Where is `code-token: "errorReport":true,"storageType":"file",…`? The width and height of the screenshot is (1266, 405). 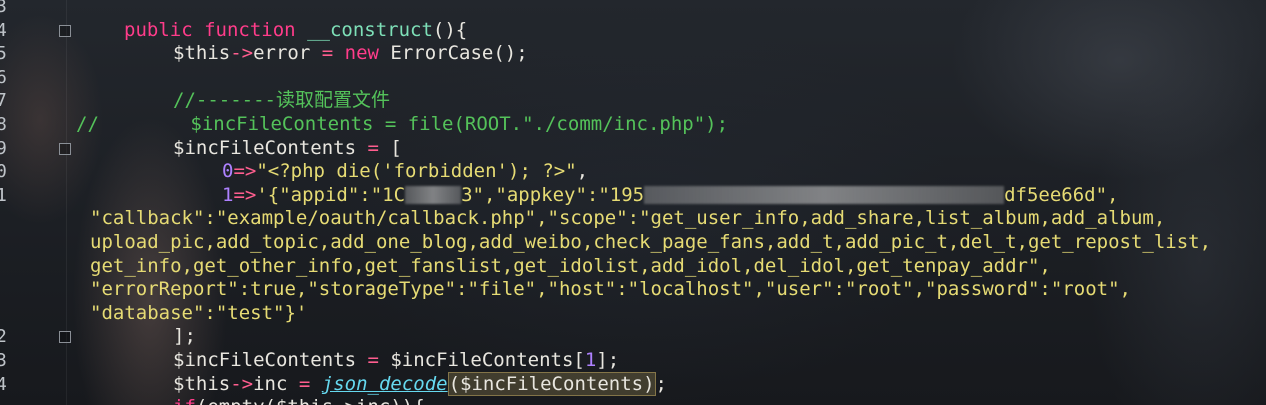 code-token: "errorReport":true,"storageType":"file",… is located at coordinates (610, 289).